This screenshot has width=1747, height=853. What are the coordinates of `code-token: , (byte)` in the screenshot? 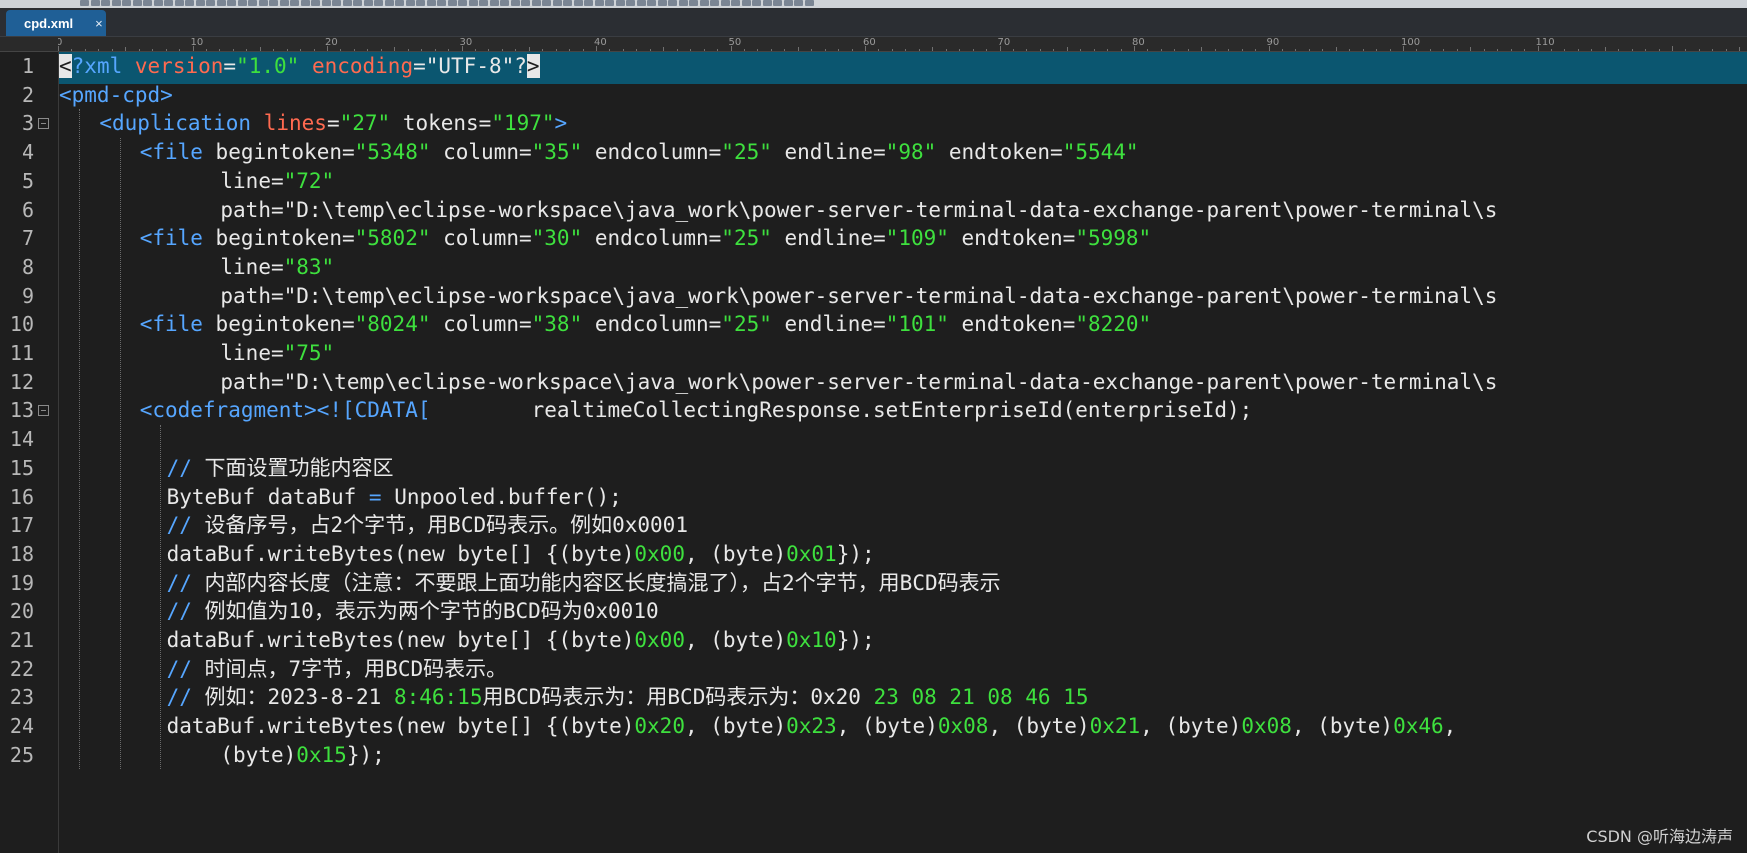 It's located at (735, 640).